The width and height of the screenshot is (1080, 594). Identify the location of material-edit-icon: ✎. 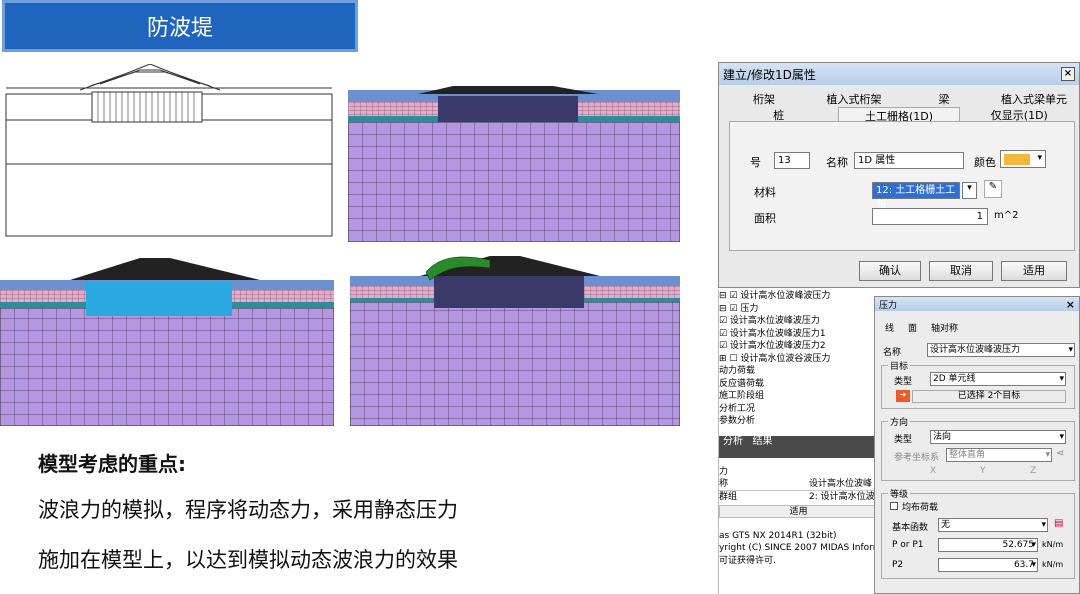
(993, 189).